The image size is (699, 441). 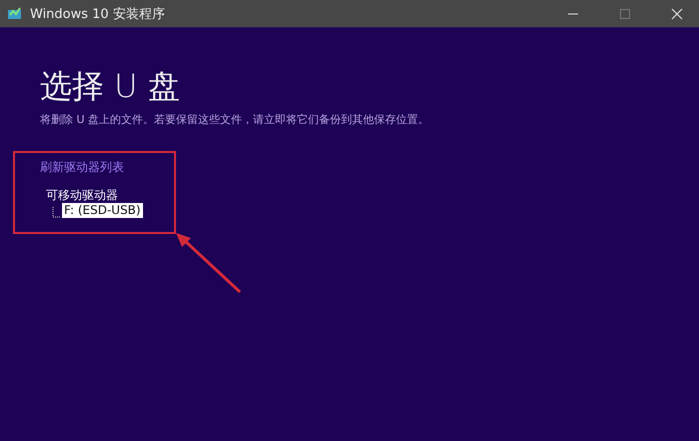 What do you see at coordinates (235, 119) in the screenshot?
I see `warning-text: 将删除 U 盘上的文件。若要保留这些文件，请立即将它们备份到其他保存位置。` at bounding box center [235, 119].